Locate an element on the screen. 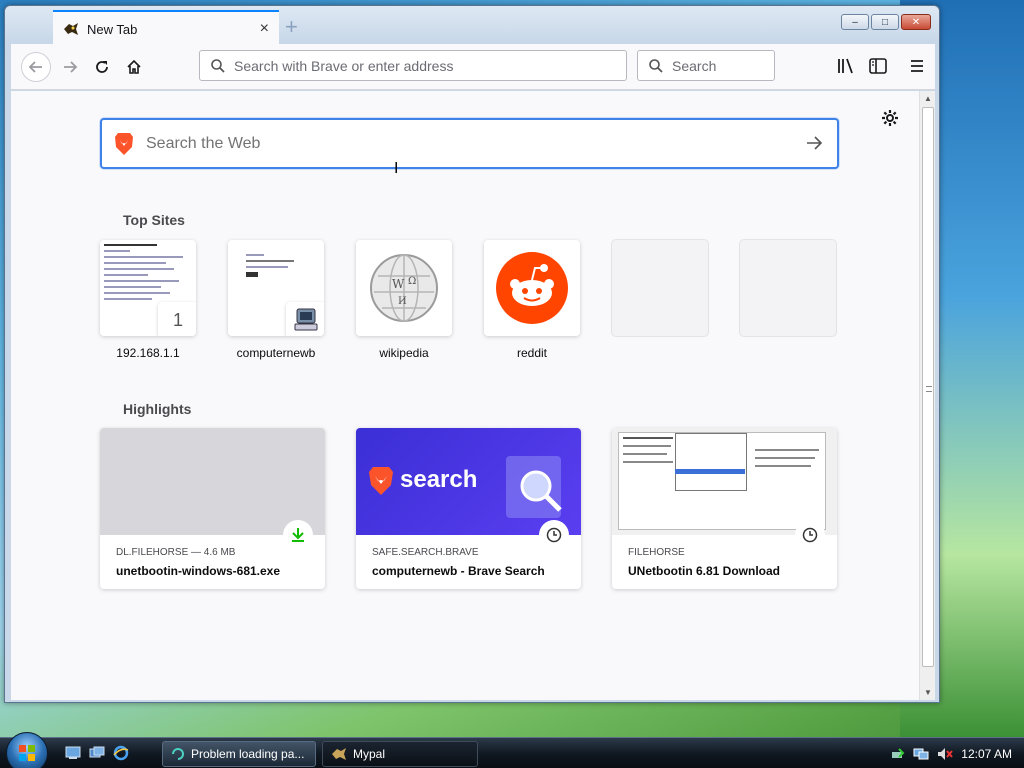 This screenshot has height=768, width=1024. scroll-up-arrow-icon: ▲ is located at coordinates (928, 98).